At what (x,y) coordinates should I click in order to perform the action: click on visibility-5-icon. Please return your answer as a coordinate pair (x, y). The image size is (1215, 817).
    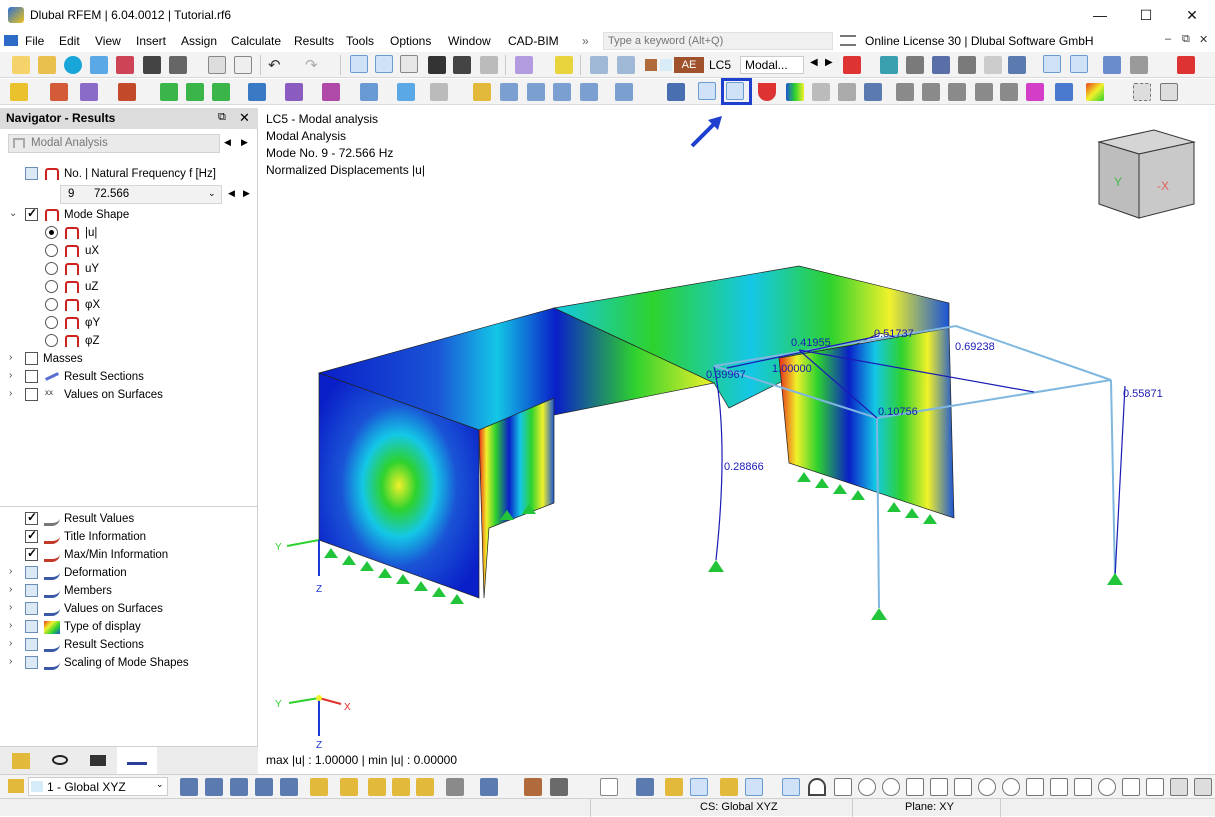
    Looking at the image, I should click on (624, 92).